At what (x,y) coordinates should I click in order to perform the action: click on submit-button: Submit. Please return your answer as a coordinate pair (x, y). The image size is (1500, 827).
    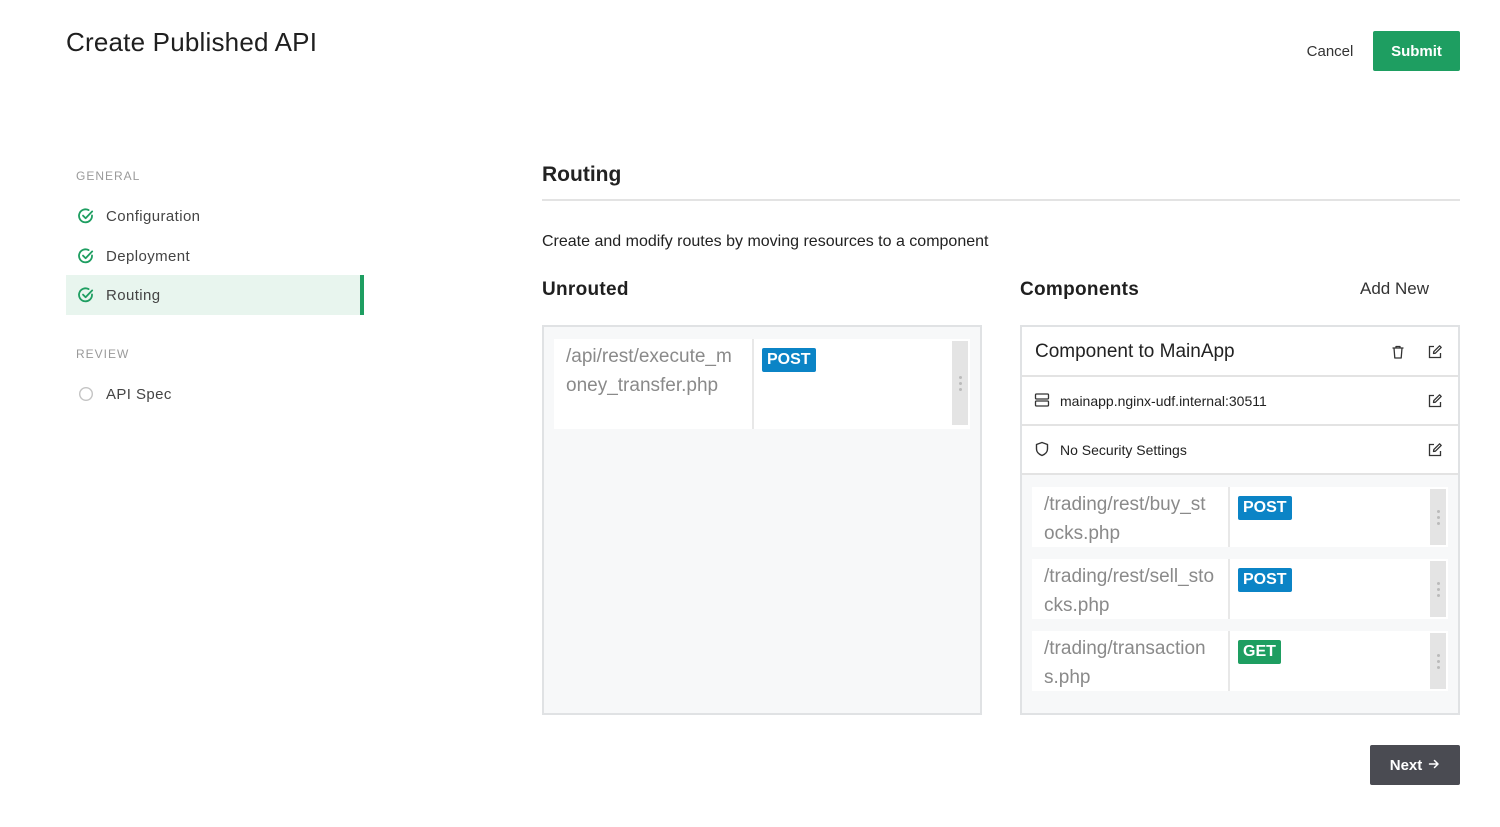
    Looking at the image, I should click on (1416, 51).